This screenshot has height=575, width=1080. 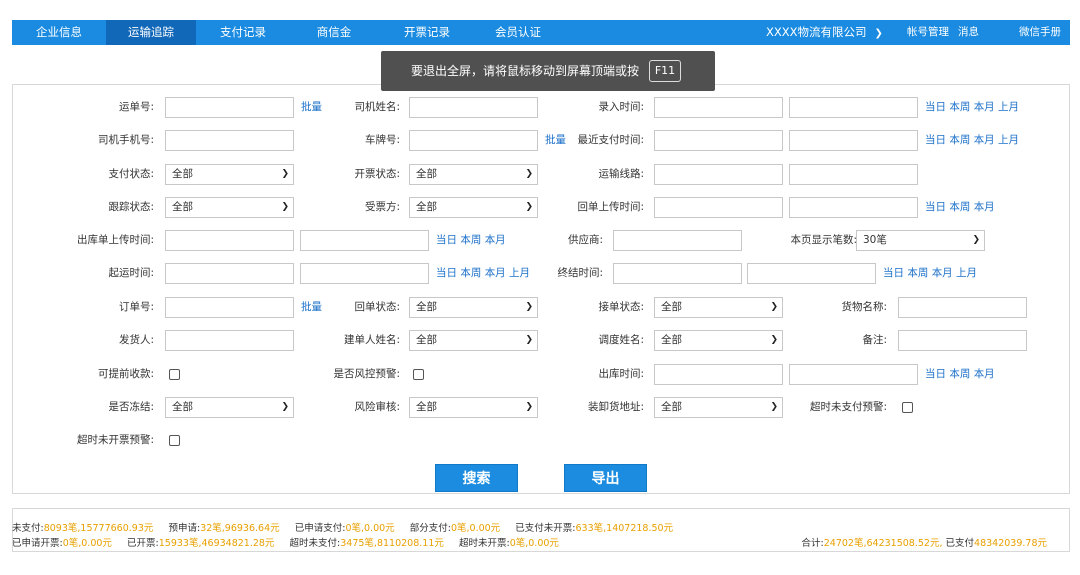 What do you see at coordinates (853, 107) in the screenshot?
I see `entry-time-end-input` at bounding box center [853, 107].